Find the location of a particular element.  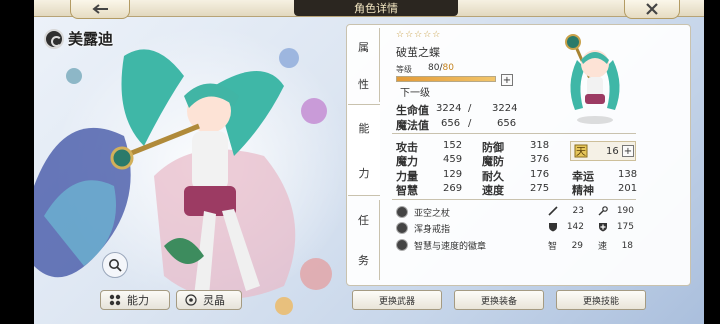

magnifier-icon is located at coordinates (115, 265).